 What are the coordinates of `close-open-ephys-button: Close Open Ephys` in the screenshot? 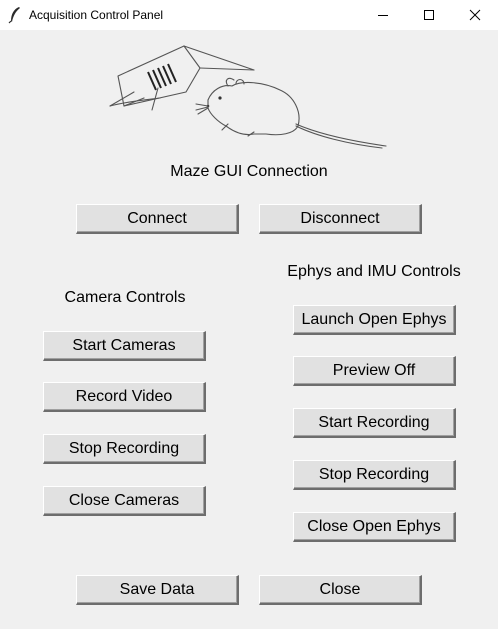 It's located at (374, 527).